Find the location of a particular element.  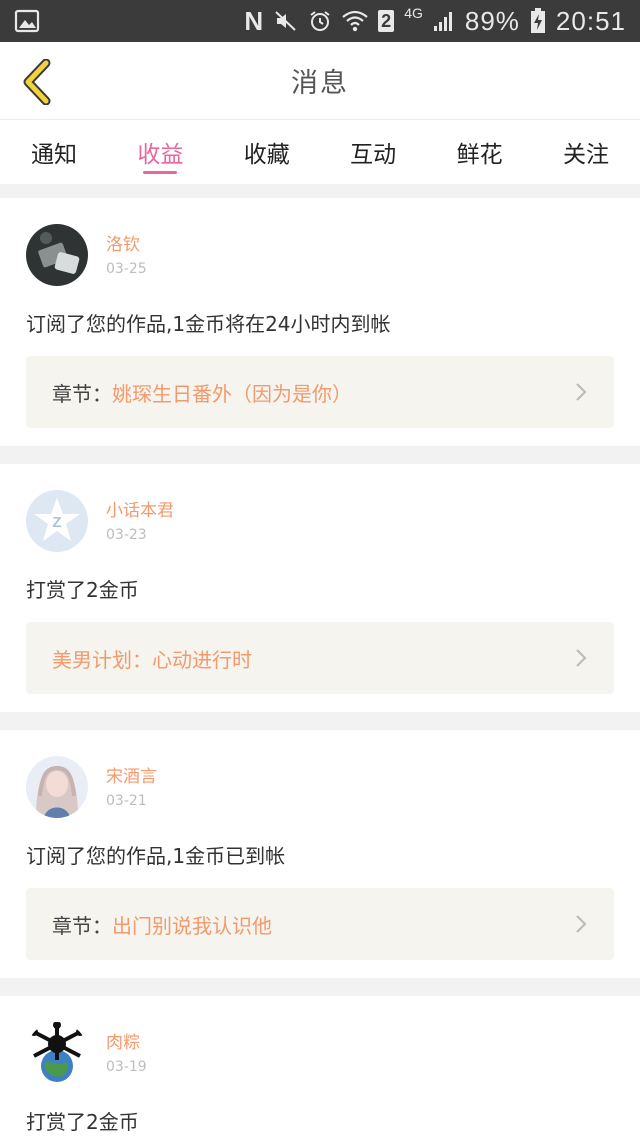

tab-flowers: 鲜花 is located at coordinates (480, 152).